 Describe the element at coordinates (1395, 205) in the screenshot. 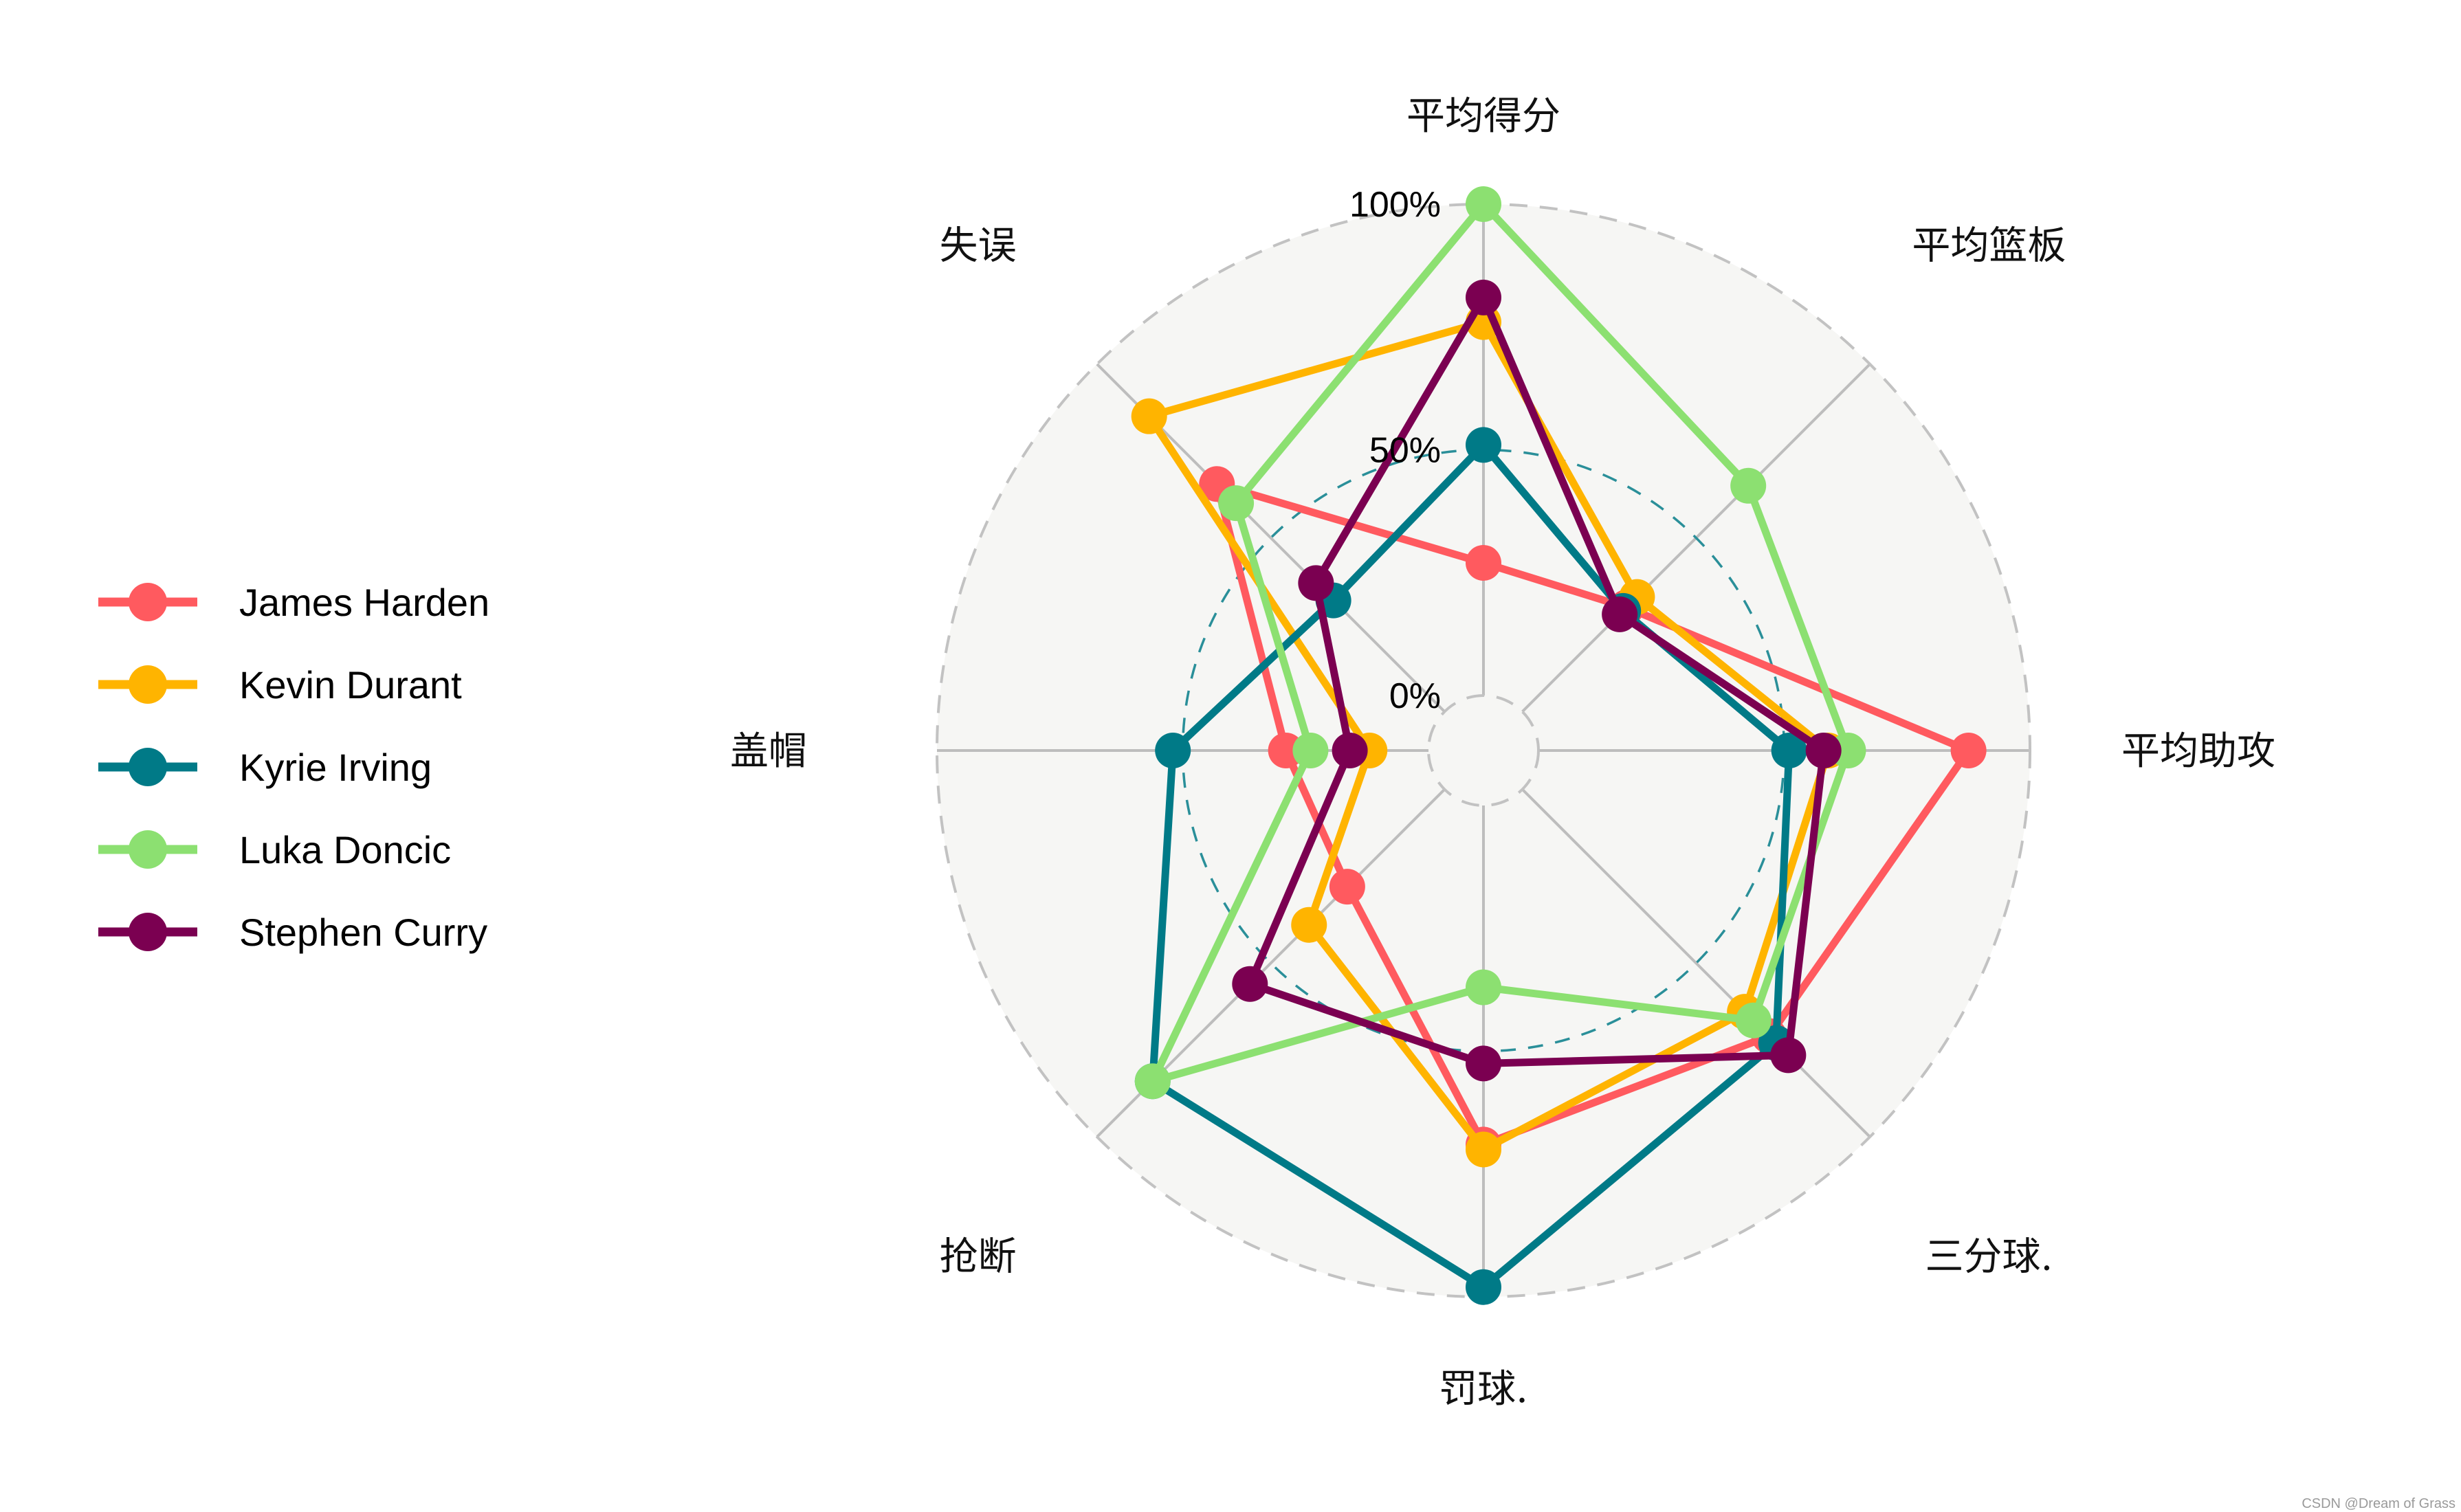

I see `tick-label-100: 100%` at that location.